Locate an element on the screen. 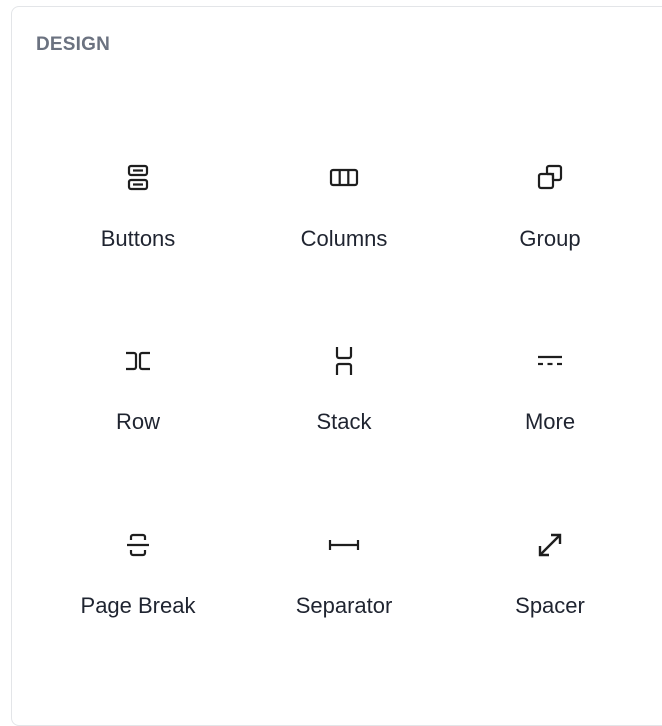 Image resolution: width=662 pixels, height=726 pixels. block-group: Group is located at coordinates (550, 203).